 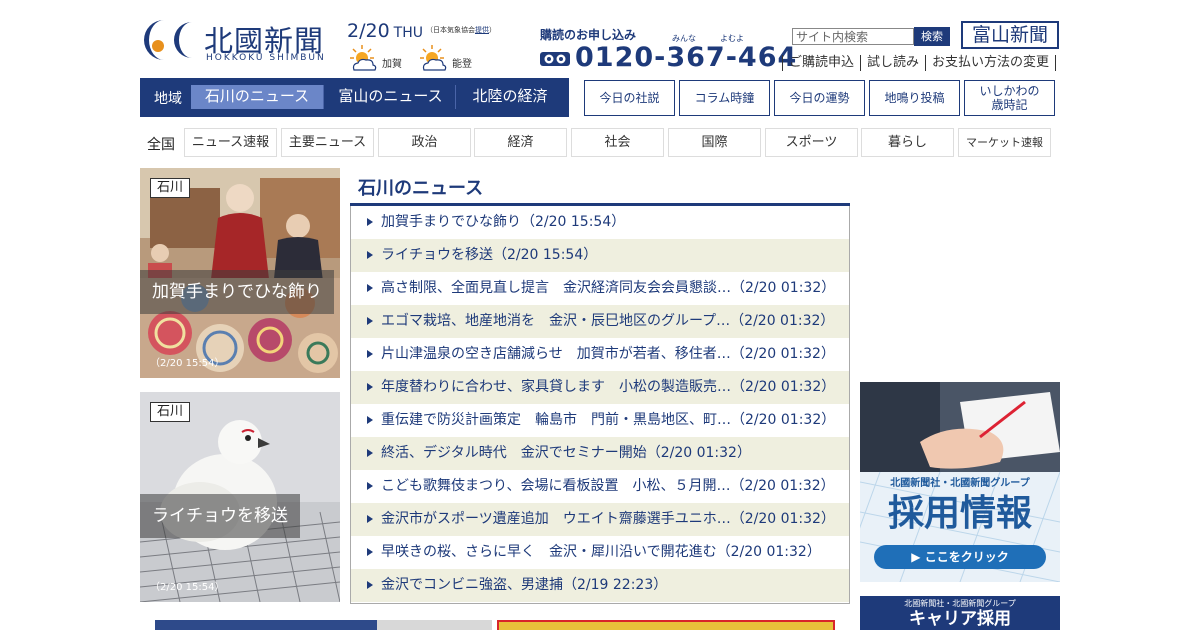 What do you see at coordinates (819, 98) in the screenshot?
I see `fortune-button: 今日の運勢` at bounding box center [819, 98].